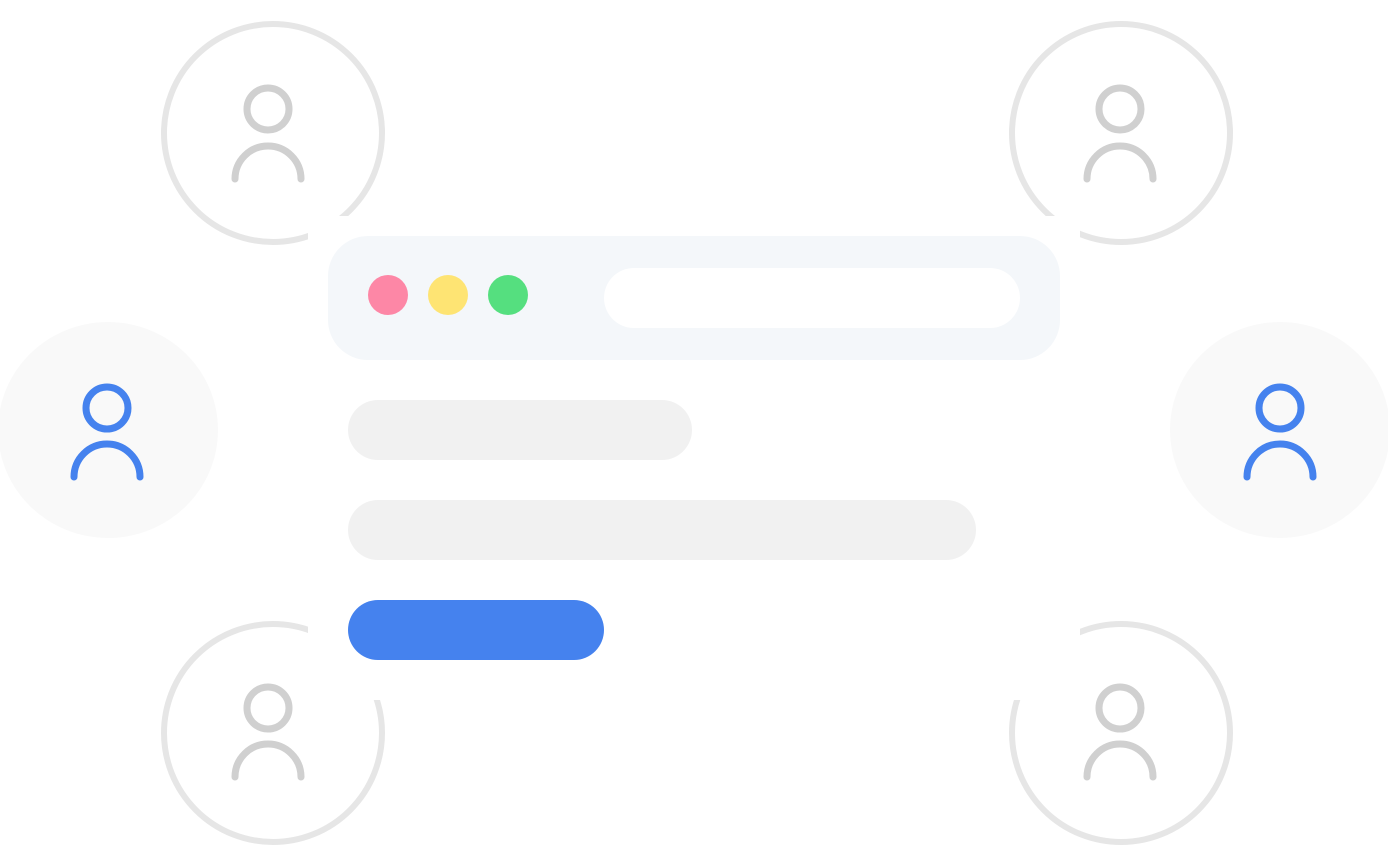 The height and width of the screenshot is (856, 1388). I want to click on side-user-left, so click(107, 433).